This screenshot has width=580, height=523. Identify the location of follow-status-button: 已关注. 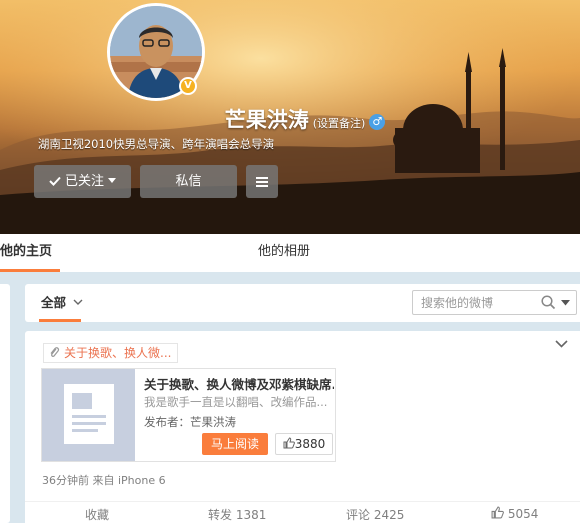
(82, 181).